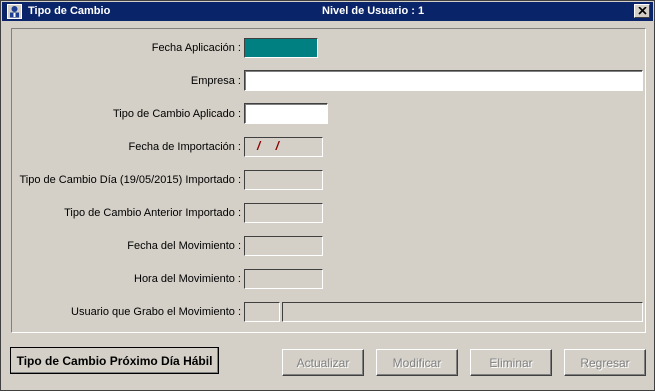 The height and width of the screenshot is (391, 655). What do you see at coordinates (69, 11) in the screenshot?
I see `window-title: Tipo de Cambio` at bounding box center [69, 11].